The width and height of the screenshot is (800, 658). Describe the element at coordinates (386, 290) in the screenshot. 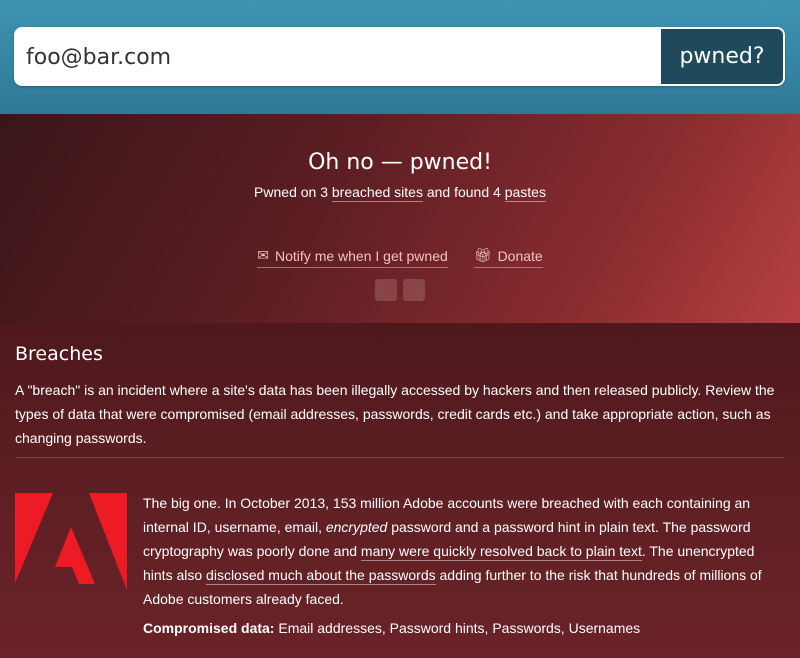

I see `facebook-icon: f` at that location.